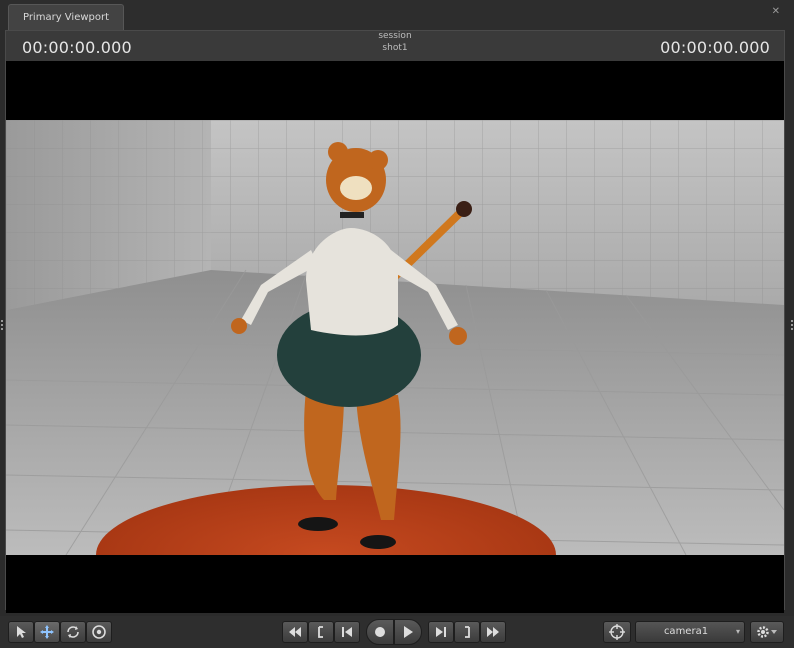  Describe the element at coordinates (347, 632) in the screenshot. I see `skip-to-start-icon` at that location.